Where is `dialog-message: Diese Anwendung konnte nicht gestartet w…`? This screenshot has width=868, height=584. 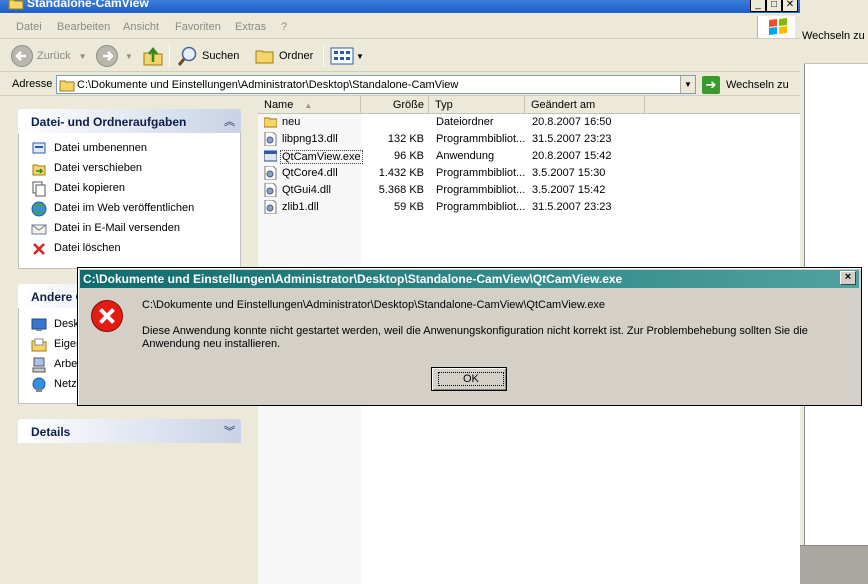 dialog-message: Diese Anwendung konnte nicht gestartet w… is located at coordinates (475, 337).